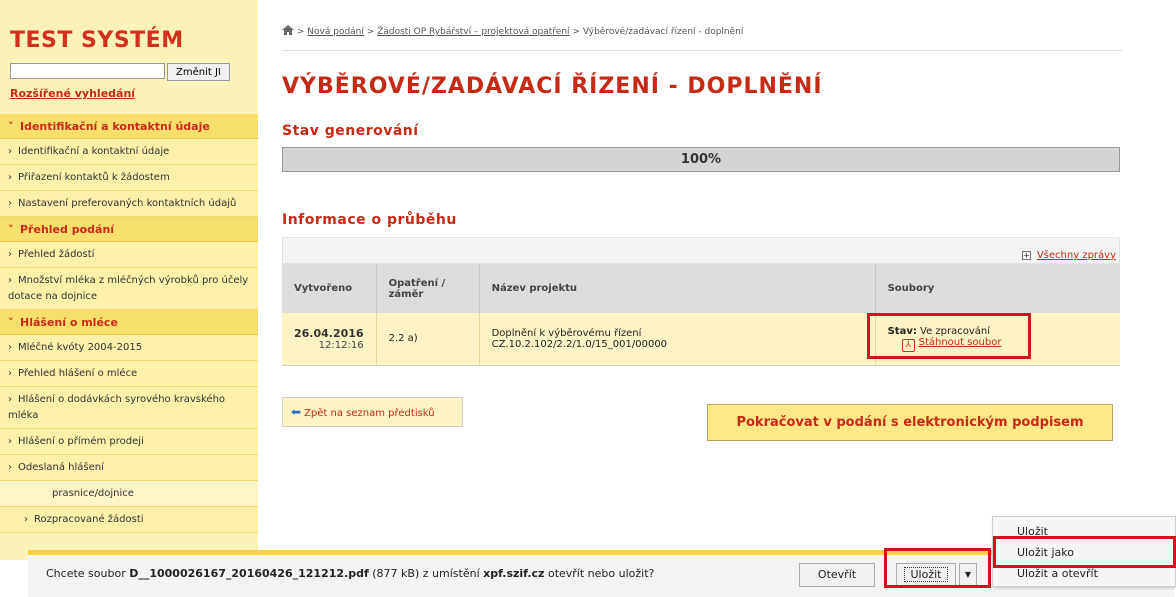  Describe the element at coordinates (552, 86) in the screenshot. I see `page-title: VÝBĚROVÉ/ZADÁVACÍ ŘÍZENÍ - DOPLNĚNÍ` at that location.